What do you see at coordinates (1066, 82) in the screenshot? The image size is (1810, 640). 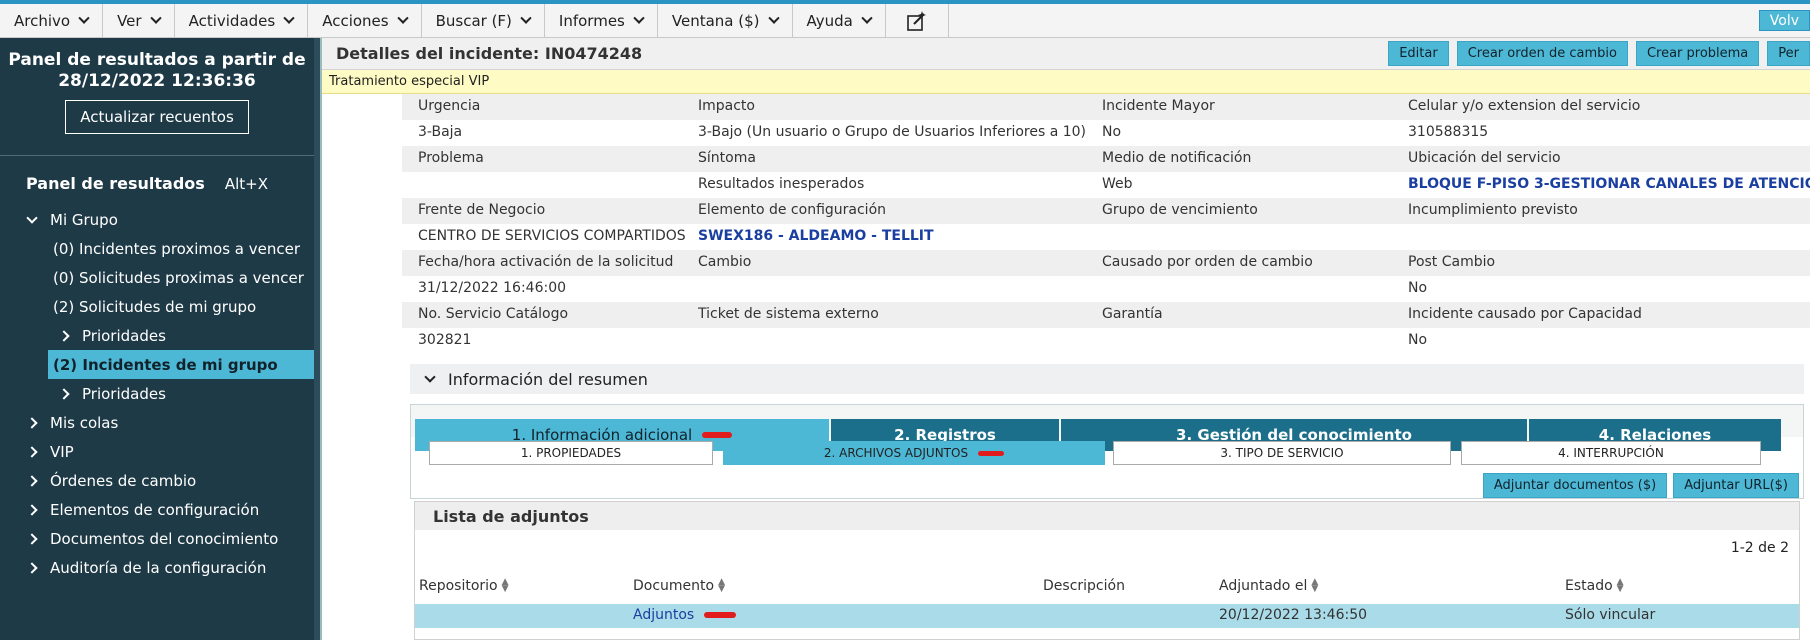 I see `vip-banner: Tratamiento especial VIP` at bounding box center [1066, 82].